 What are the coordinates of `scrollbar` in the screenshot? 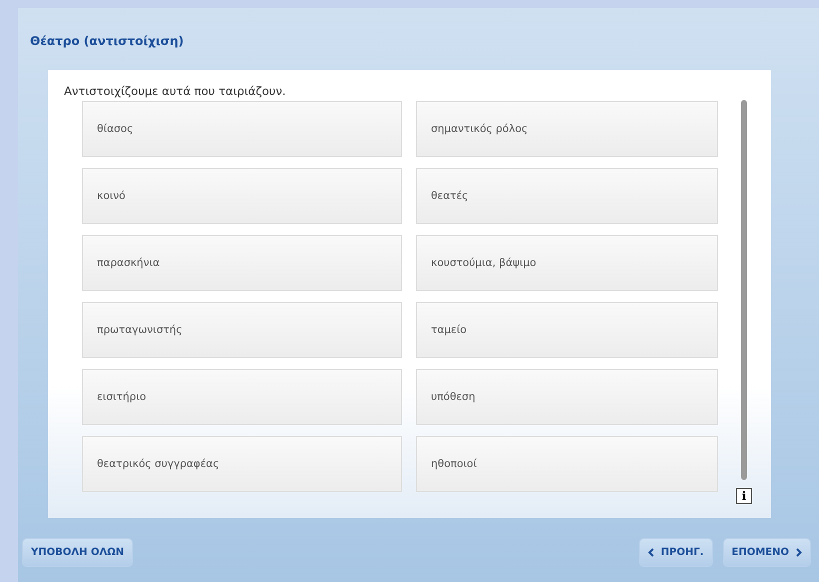 It's located at (744, 290).